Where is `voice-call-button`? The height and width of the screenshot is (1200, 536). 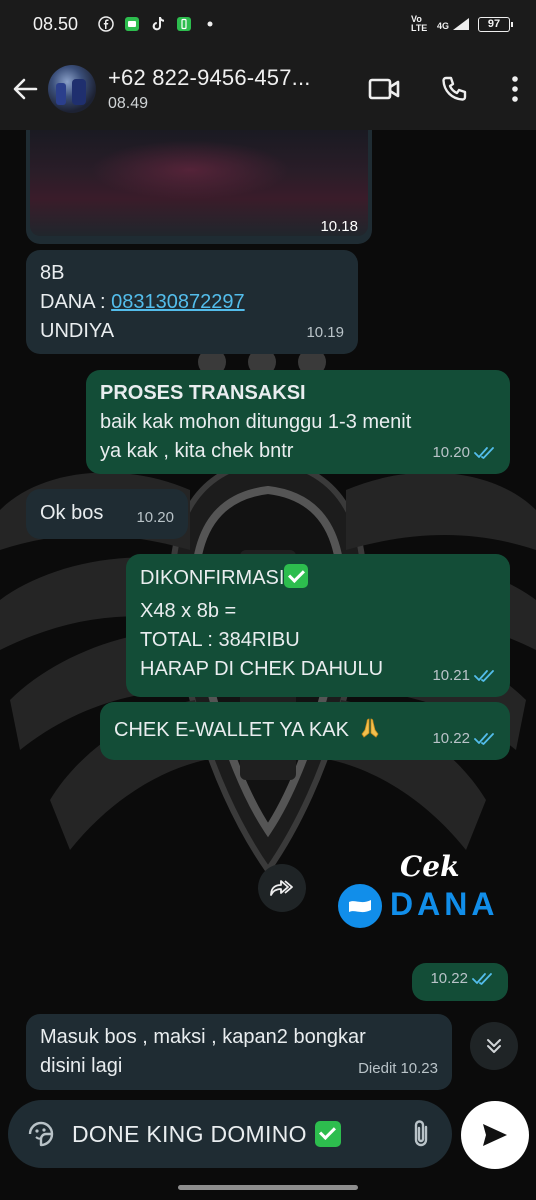 voice-call-button is located at coordinates (454, 89).